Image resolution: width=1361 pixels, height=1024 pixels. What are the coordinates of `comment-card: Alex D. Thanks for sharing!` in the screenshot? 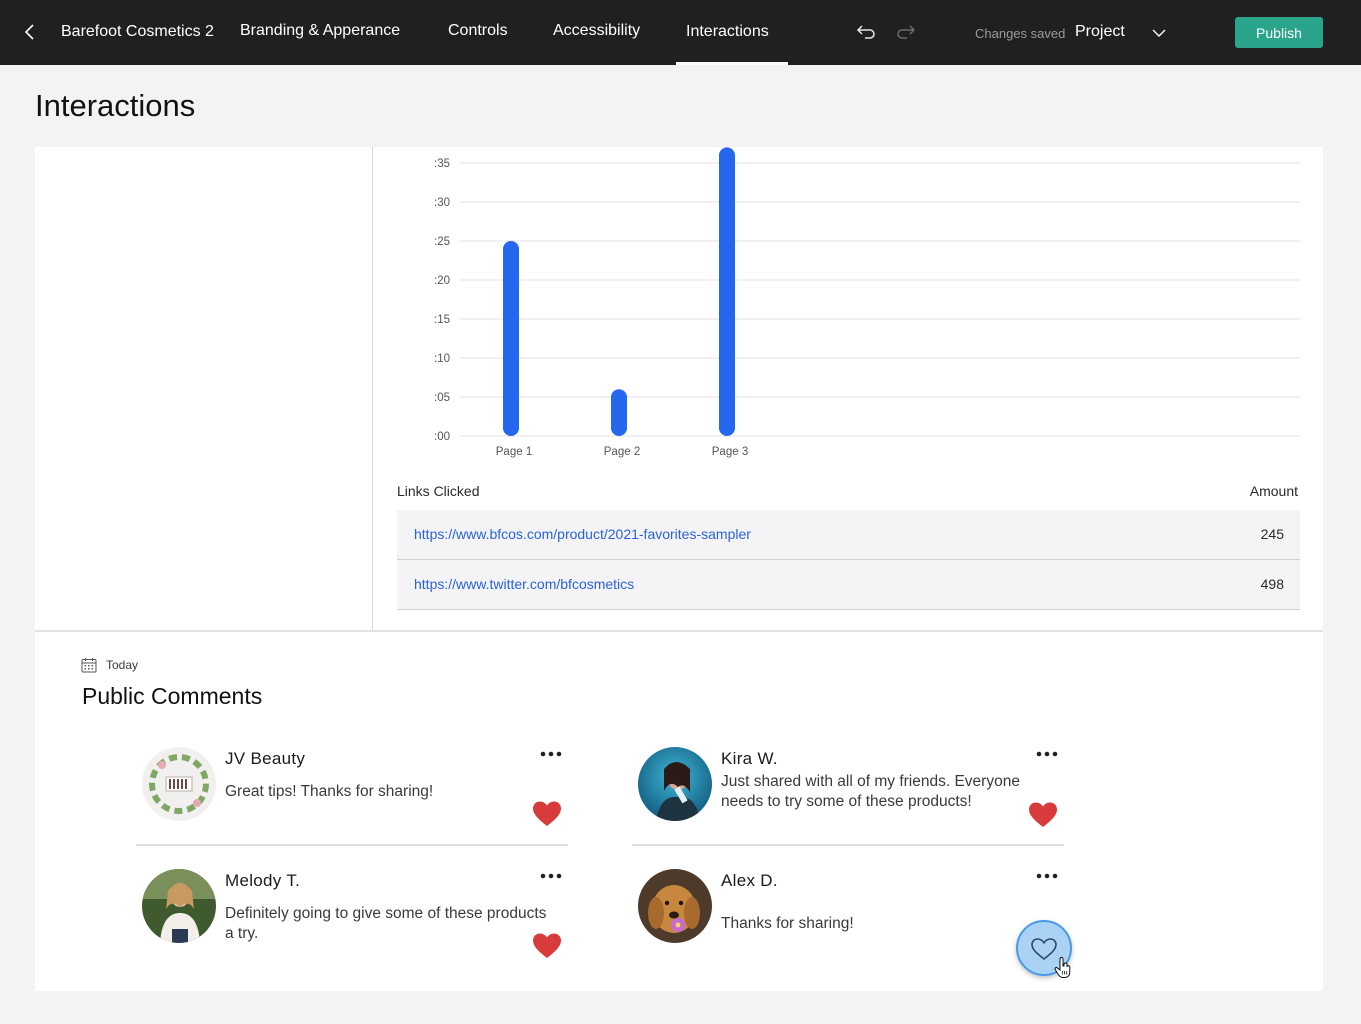 It's located at (848, 930).